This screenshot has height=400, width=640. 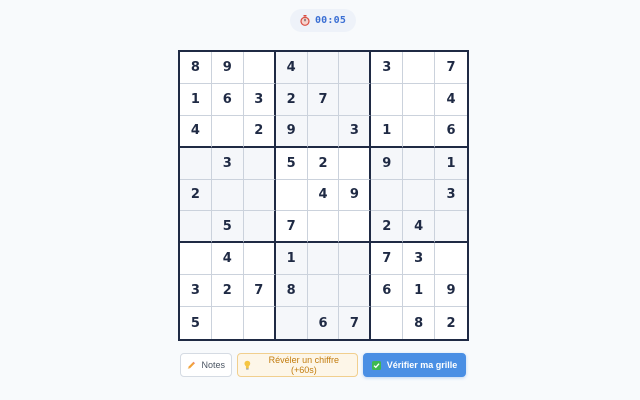 I want to click on reveal-label: Révéler un chiffre (+60s), so click(x=304, y=365).